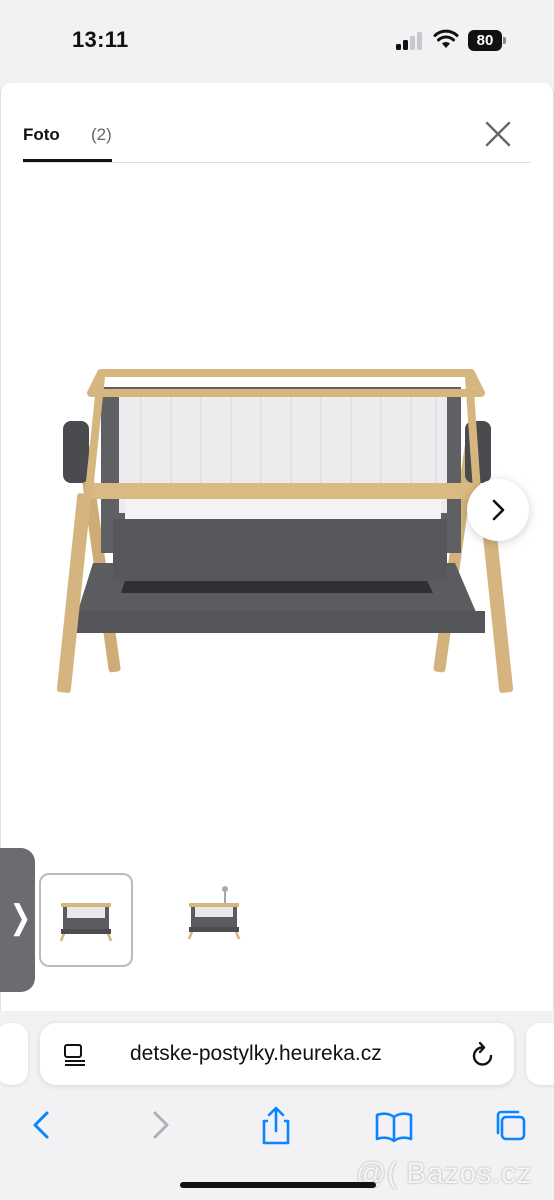 This screenshot has width=554, height=1200. What do you see at coordinates (14, 1054) in the screenshot?
I see `previous-tab-peek` at bounding box center [14, 1054].